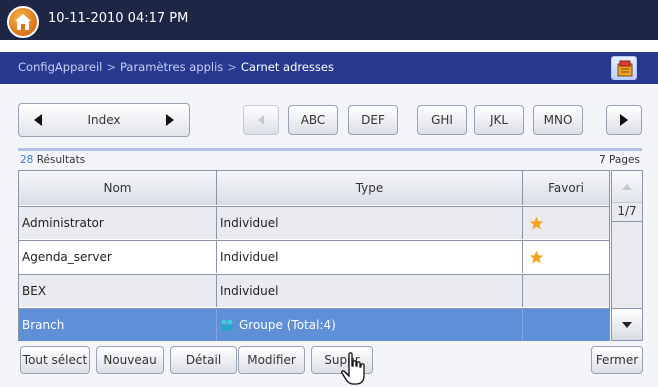  I want to click on cell-nom: BEX, so click(118, 291).